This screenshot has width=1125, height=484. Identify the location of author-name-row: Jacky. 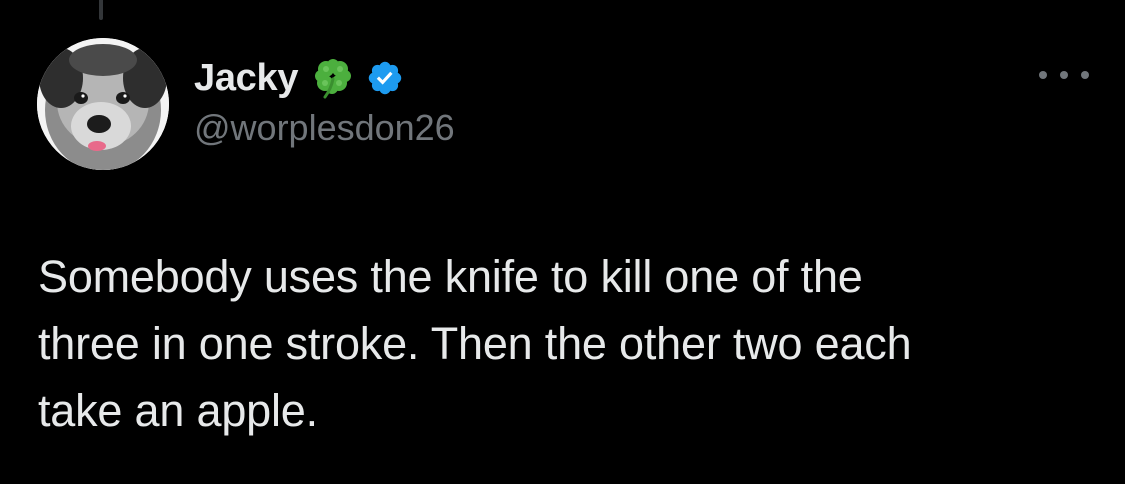
(324, 78).